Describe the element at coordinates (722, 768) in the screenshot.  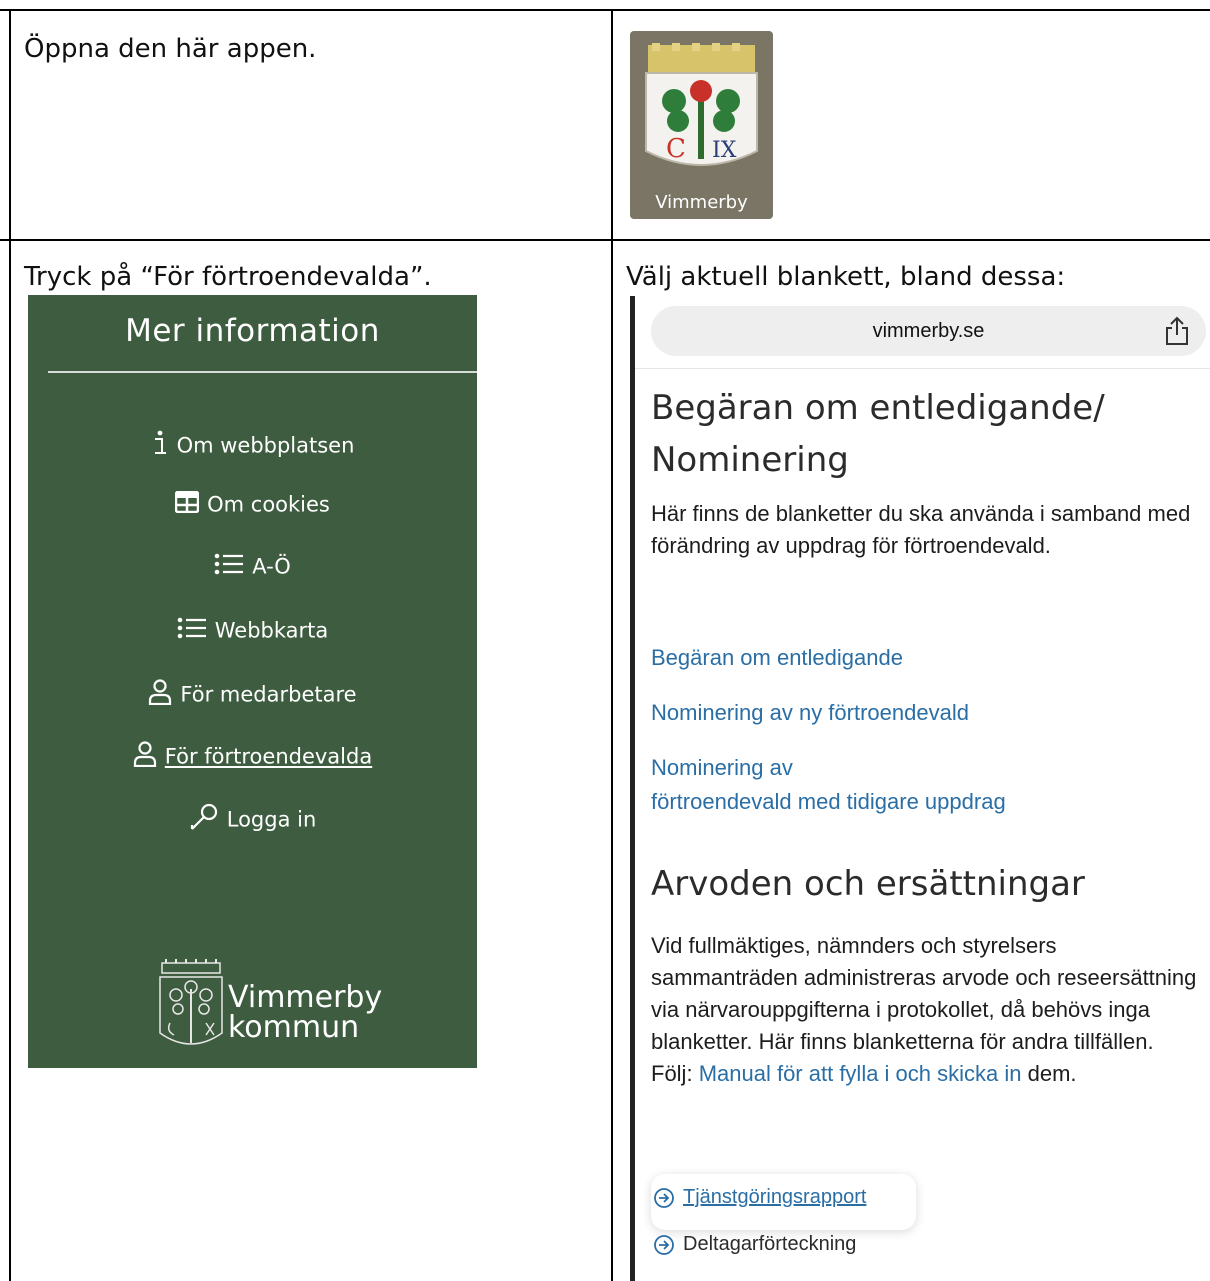
I see `link-nominering-tidigare-1: Nominering av` at that location.